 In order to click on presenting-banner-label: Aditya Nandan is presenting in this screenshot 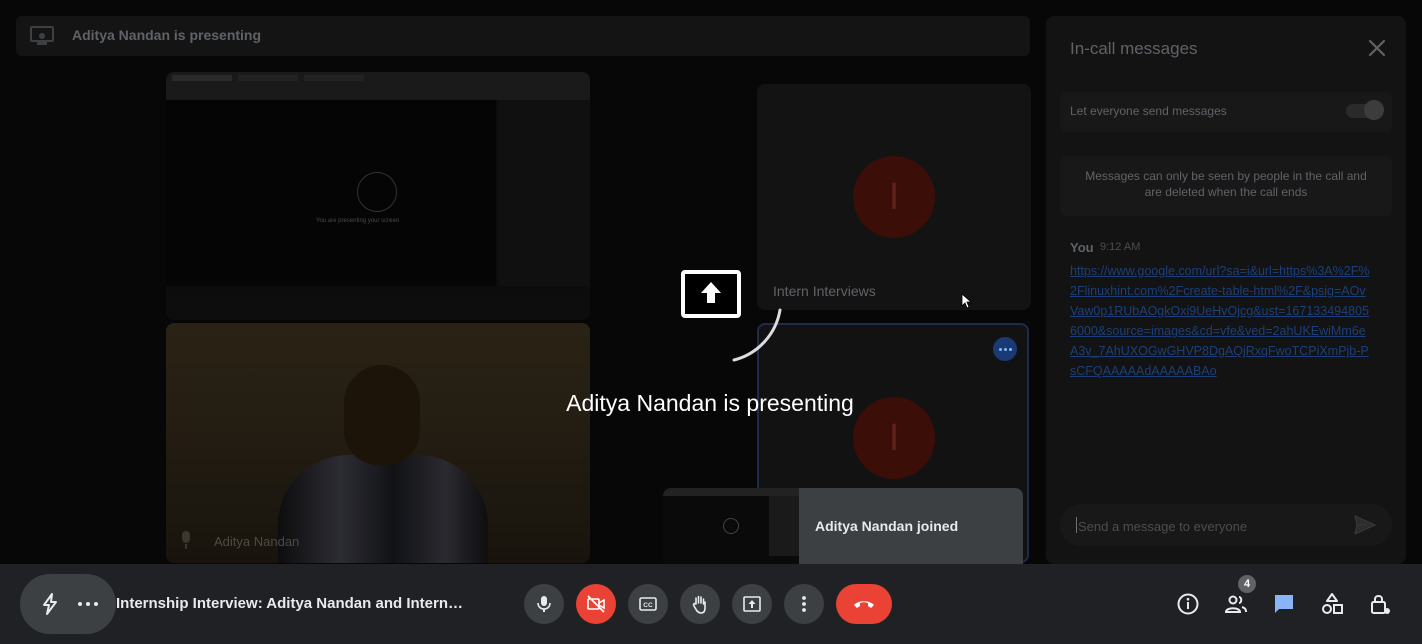, I will do `click(167, 35)`.